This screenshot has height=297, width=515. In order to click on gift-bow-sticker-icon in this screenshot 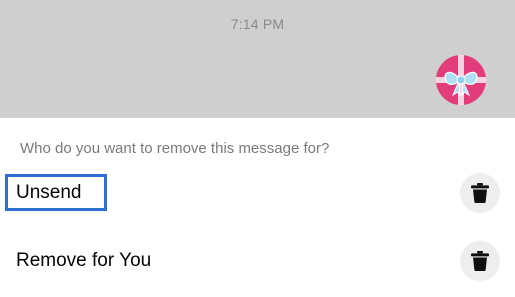, I will do `click(461, 80)`.